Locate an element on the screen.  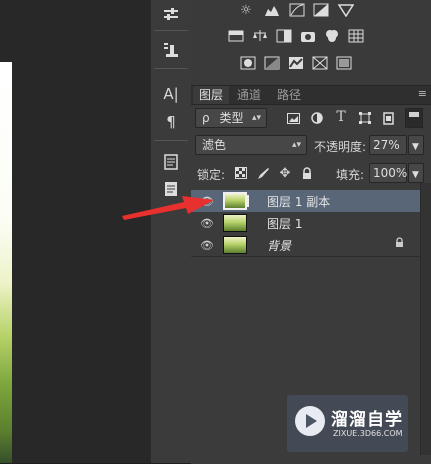
posterize-icon is located at coordinates (272, 63).